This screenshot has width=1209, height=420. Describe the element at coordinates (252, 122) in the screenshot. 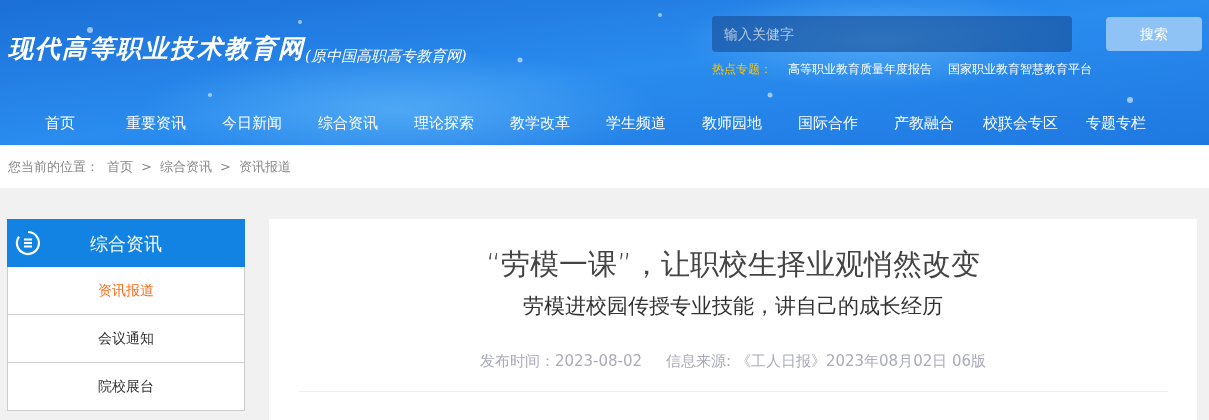

I see `nav-link: 今日新闻` at that location.